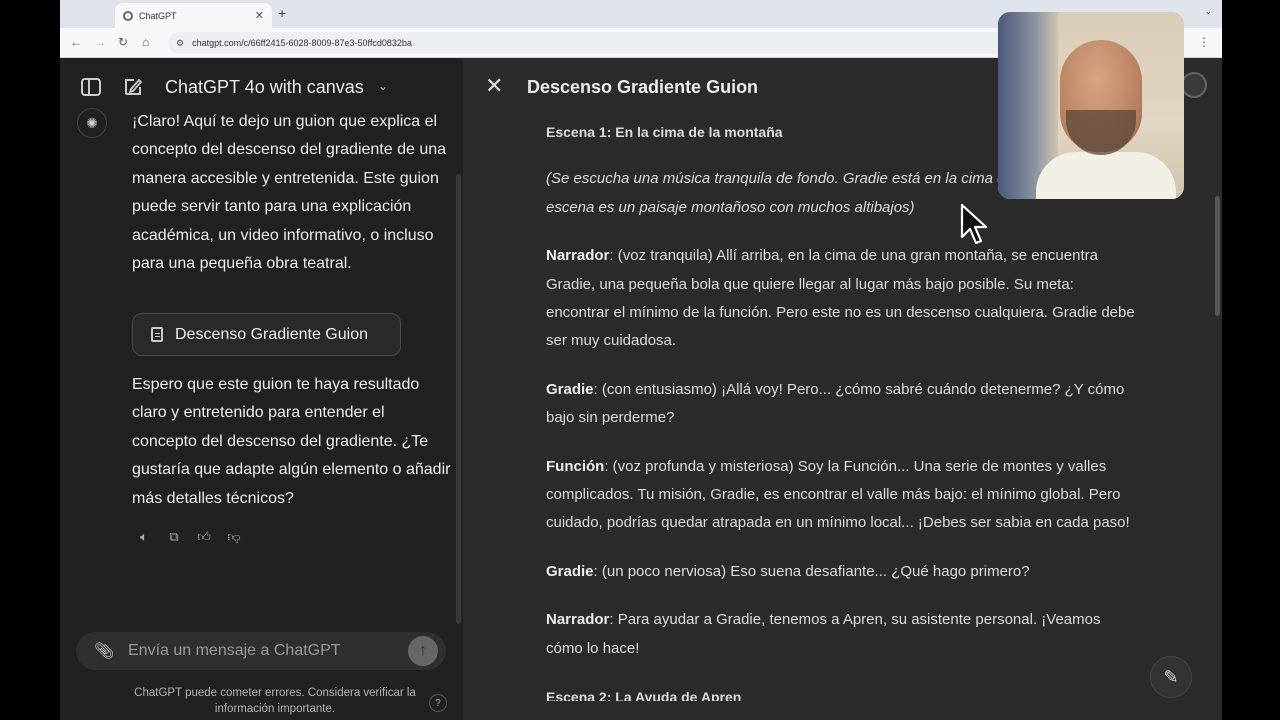  I want to click on document-chip: Descenso Gradiente Guion, so click(266, 334).